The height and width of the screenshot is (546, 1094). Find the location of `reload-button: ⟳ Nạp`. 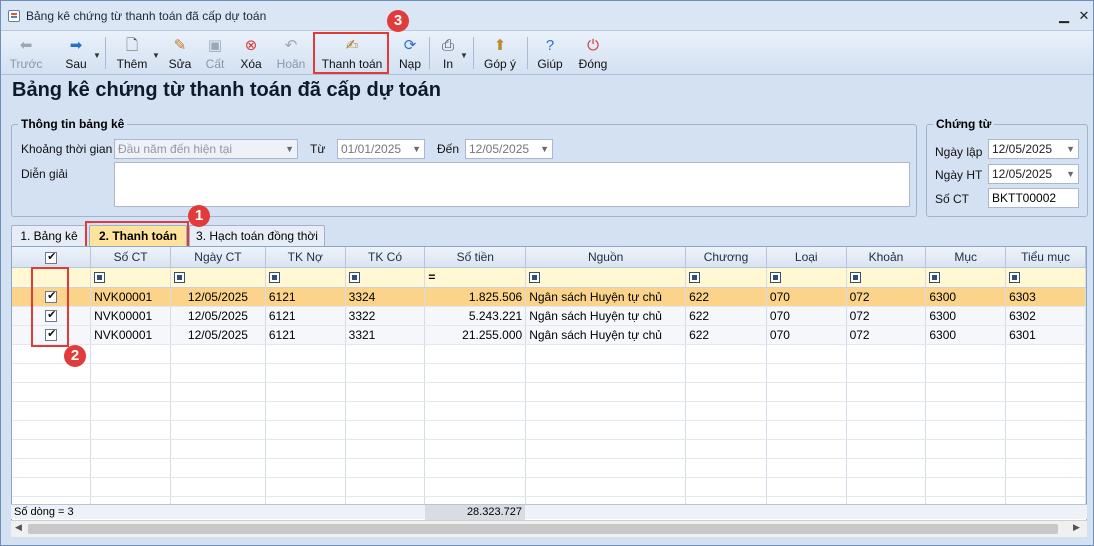

reload-button: ⟳ Nạp is located at coordinates (410, 53).